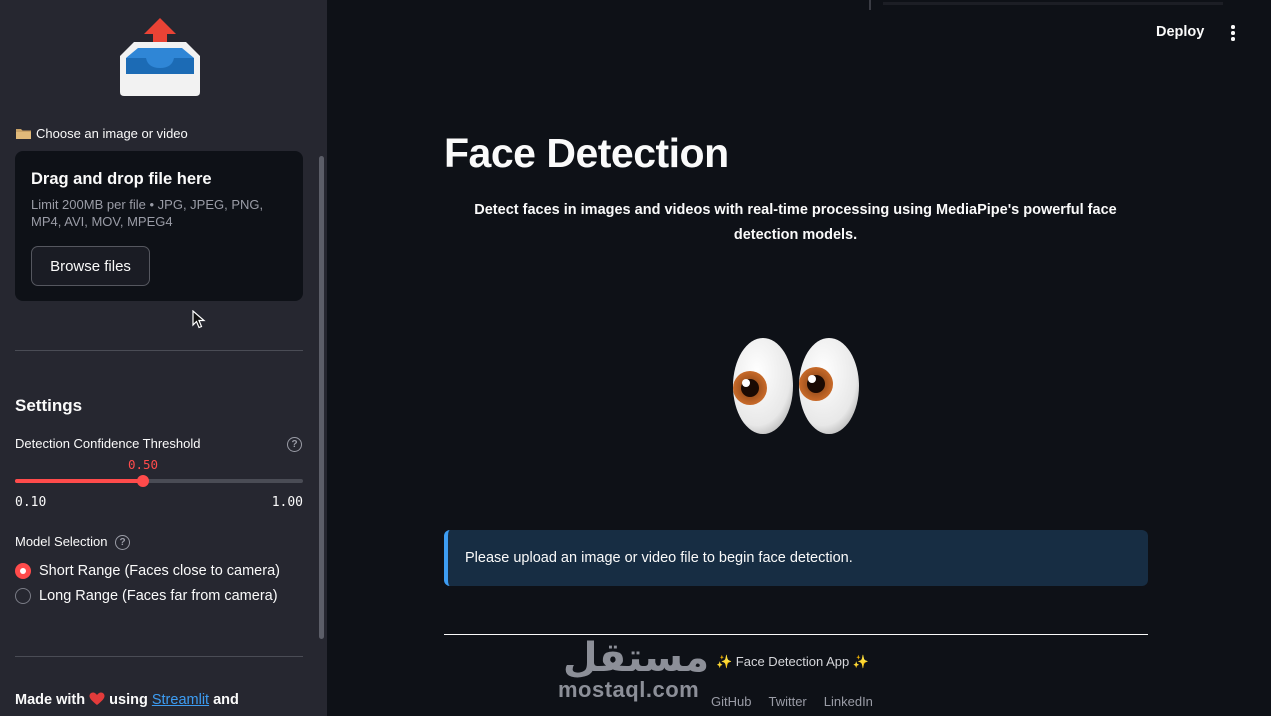  I want to click on eyes-emoji-icon, so click(796, 386).